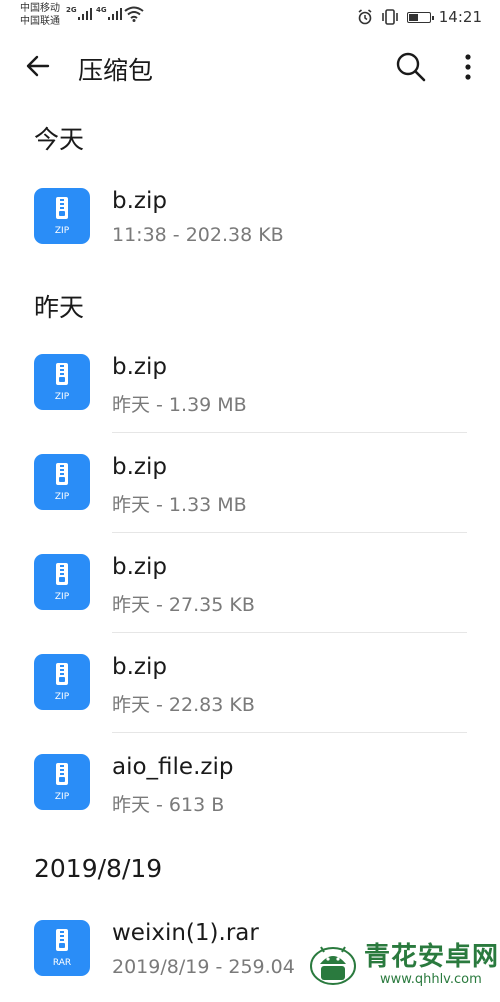 The height and width of the screenshot is (1002, 500). What do you see at coordinates (59, 139) in the screenshot?
I see `section-header-today: 今天` at bounding box center [59, 139].